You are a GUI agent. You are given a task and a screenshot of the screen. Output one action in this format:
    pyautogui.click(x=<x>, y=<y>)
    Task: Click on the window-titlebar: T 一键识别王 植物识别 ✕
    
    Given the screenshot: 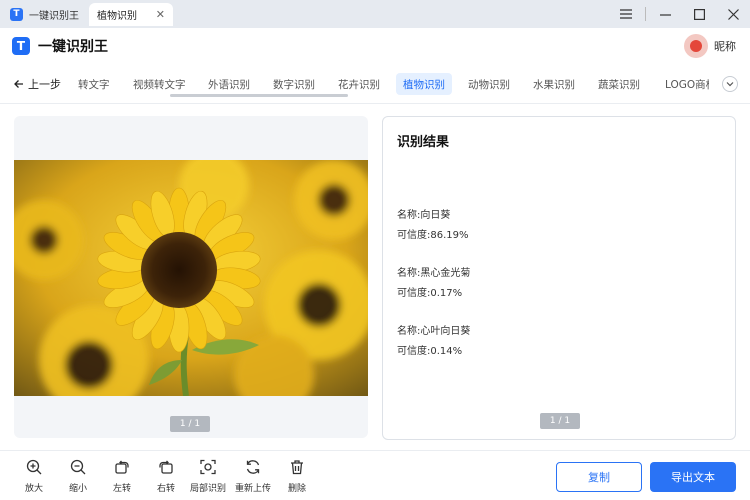 What is the action you would take?
    pyautogui.click(x=375, y=14)
    